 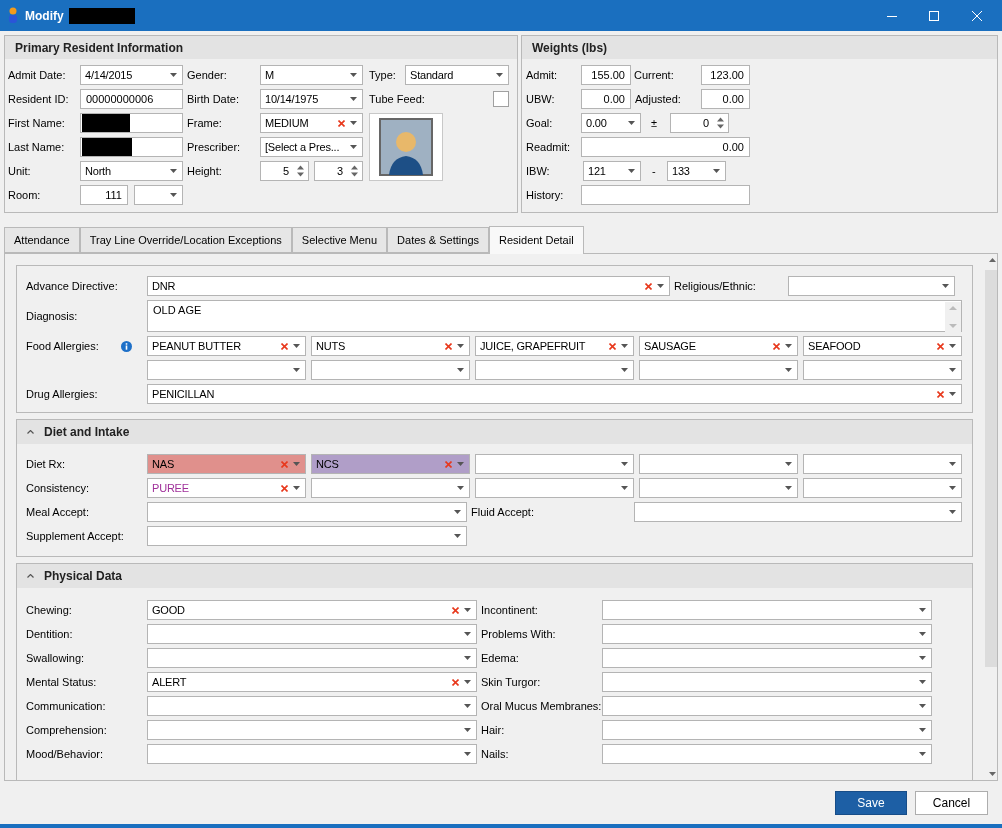 I want to click on dropdown-field: 4/14/2015, so click(x=131, y=75).